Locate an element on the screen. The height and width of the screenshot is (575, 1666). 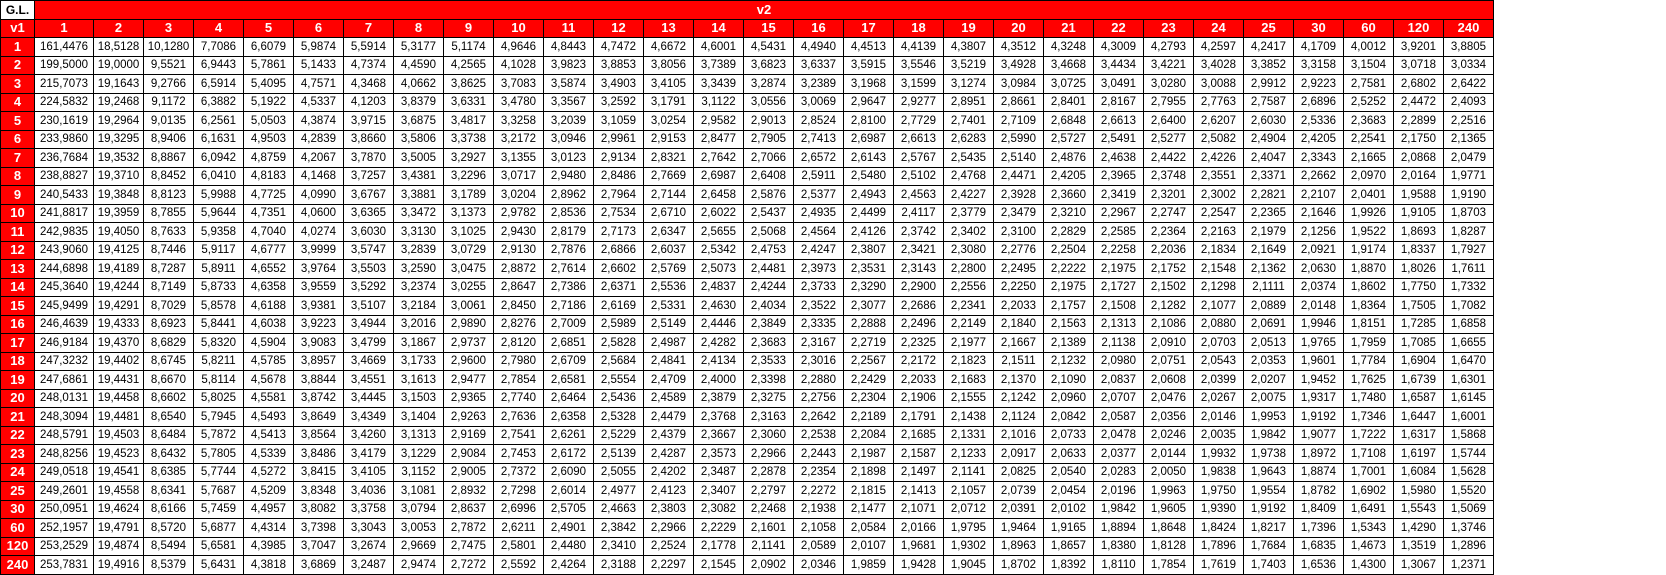
table-cell: 2,8321 is located at coordinates (668, 158).